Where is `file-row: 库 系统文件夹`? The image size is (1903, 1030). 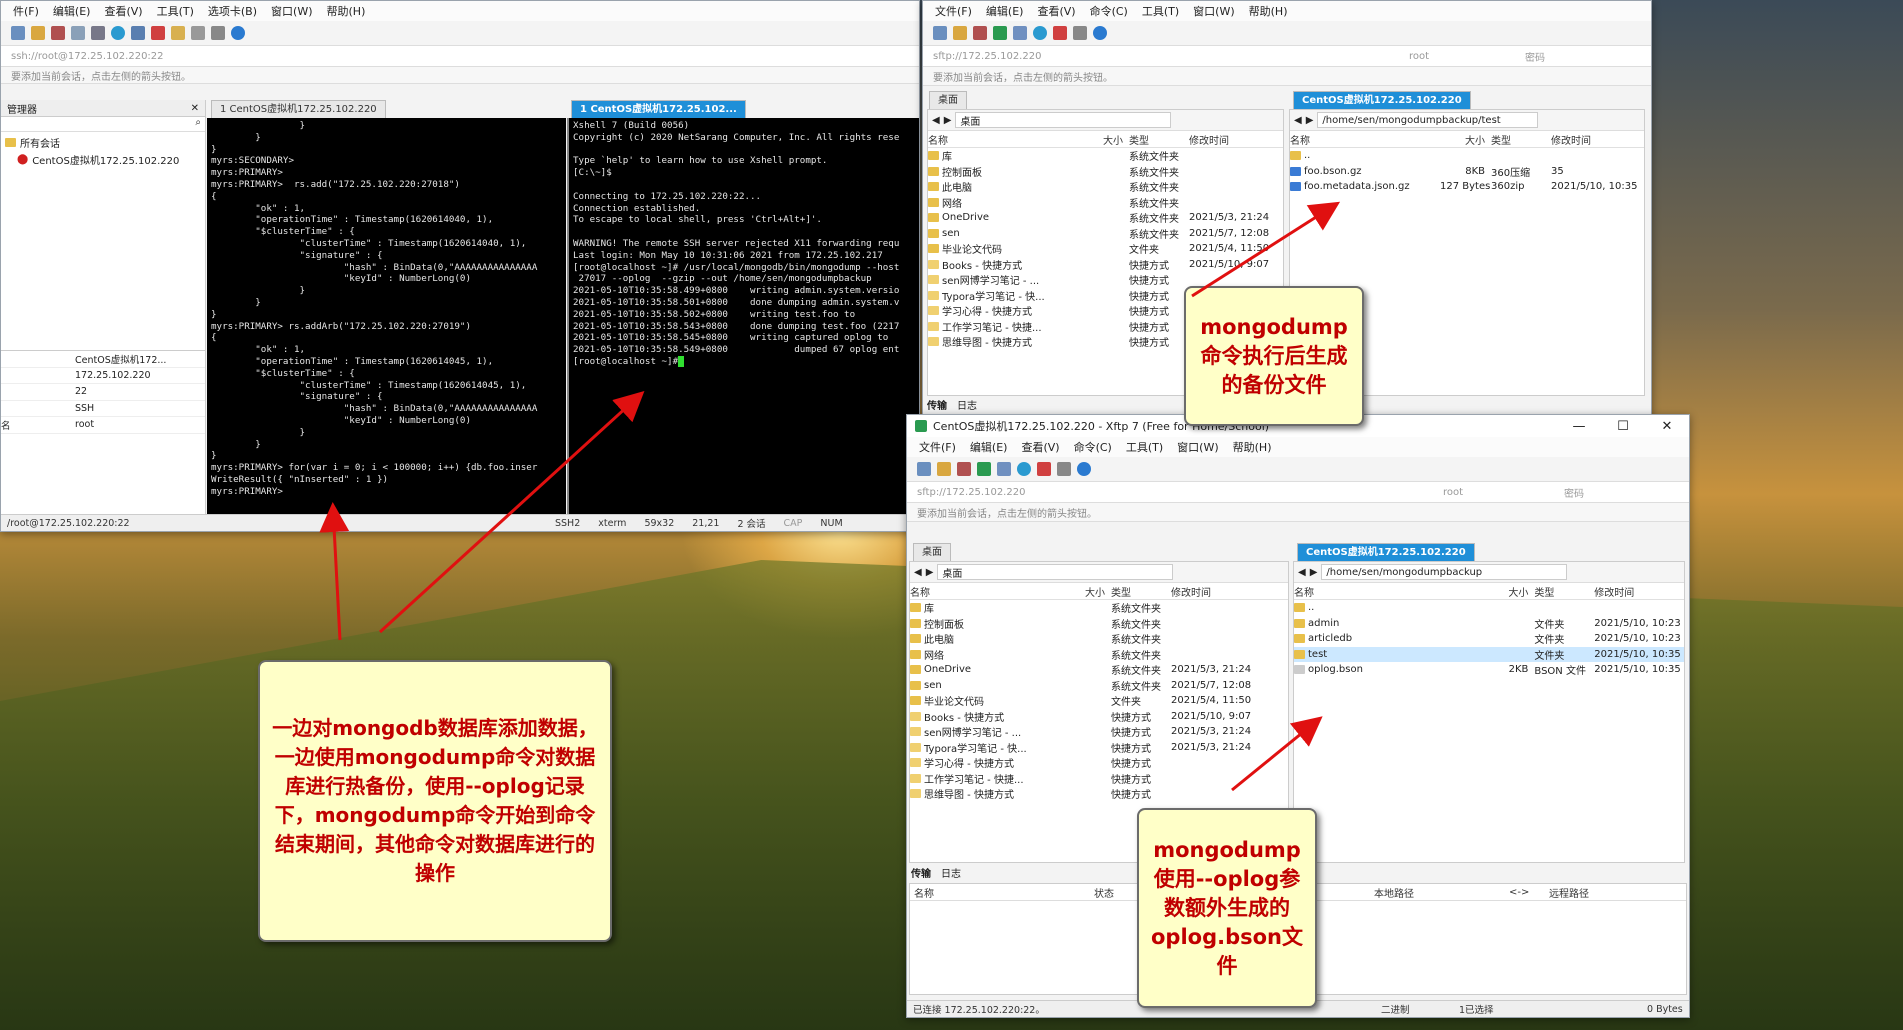
file-row: 库 系统文件夹 is located at coordinates (1105, 156).